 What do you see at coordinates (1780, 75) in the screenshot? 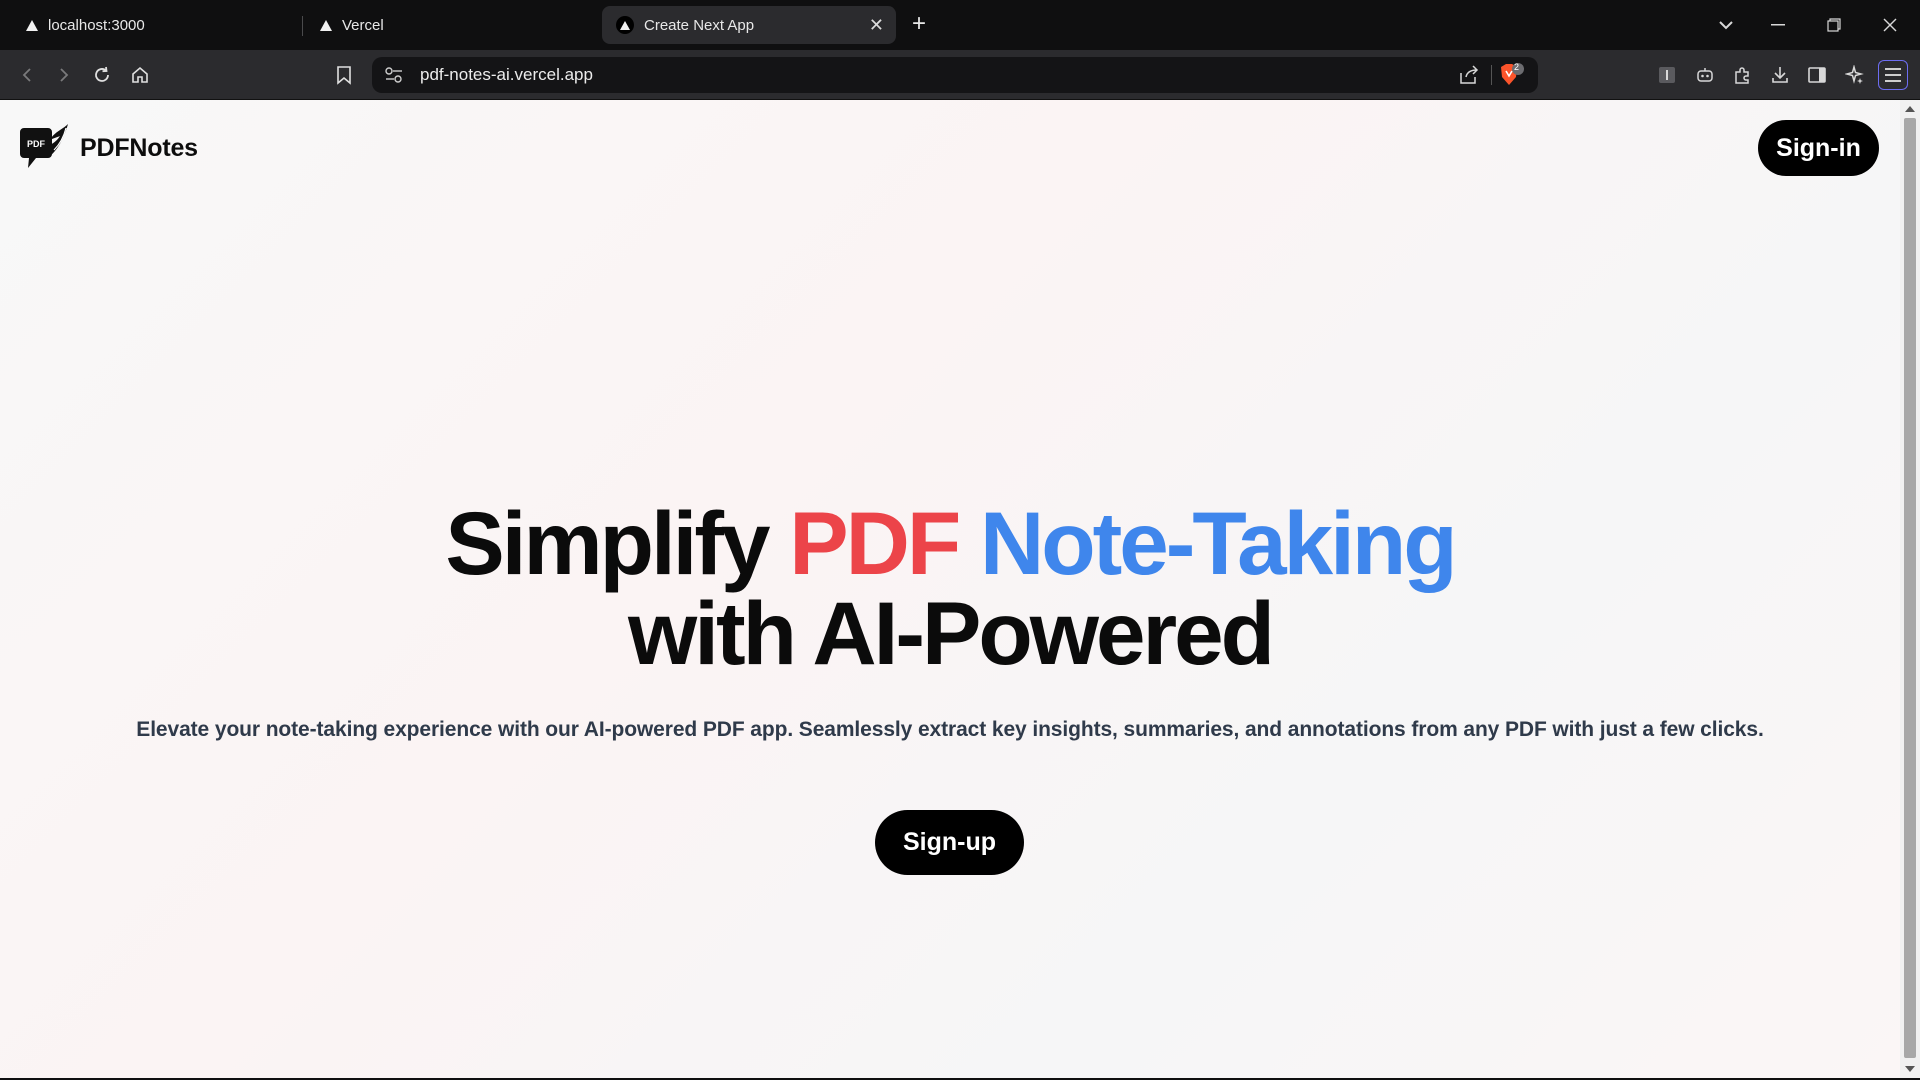
I see `downloads-icon` at bounding box center [1780, 75].